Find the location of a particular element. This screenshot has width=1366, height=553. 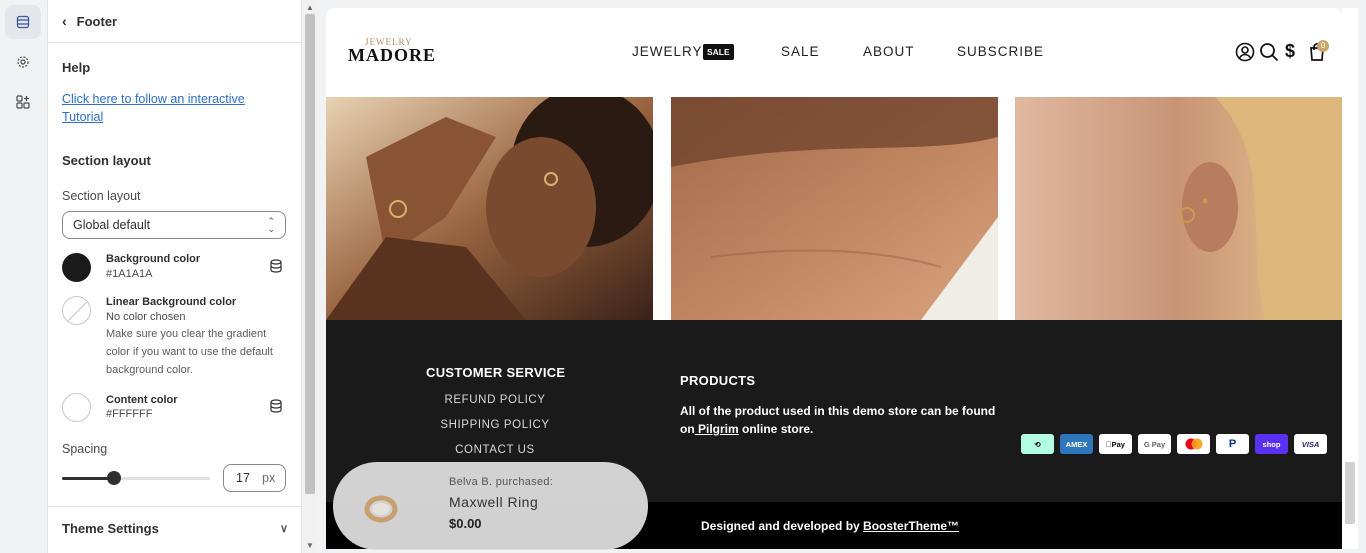

mastercard-icon is located at coordinates (1193, 444).